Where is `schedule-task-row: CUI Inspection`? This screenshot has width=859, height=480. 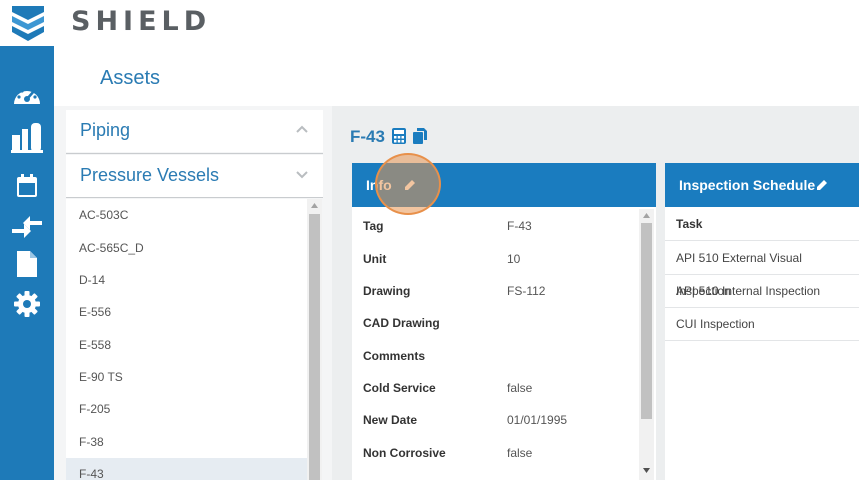
schedule-task-row: CUI Inspection is located at coordinates (762, 324).